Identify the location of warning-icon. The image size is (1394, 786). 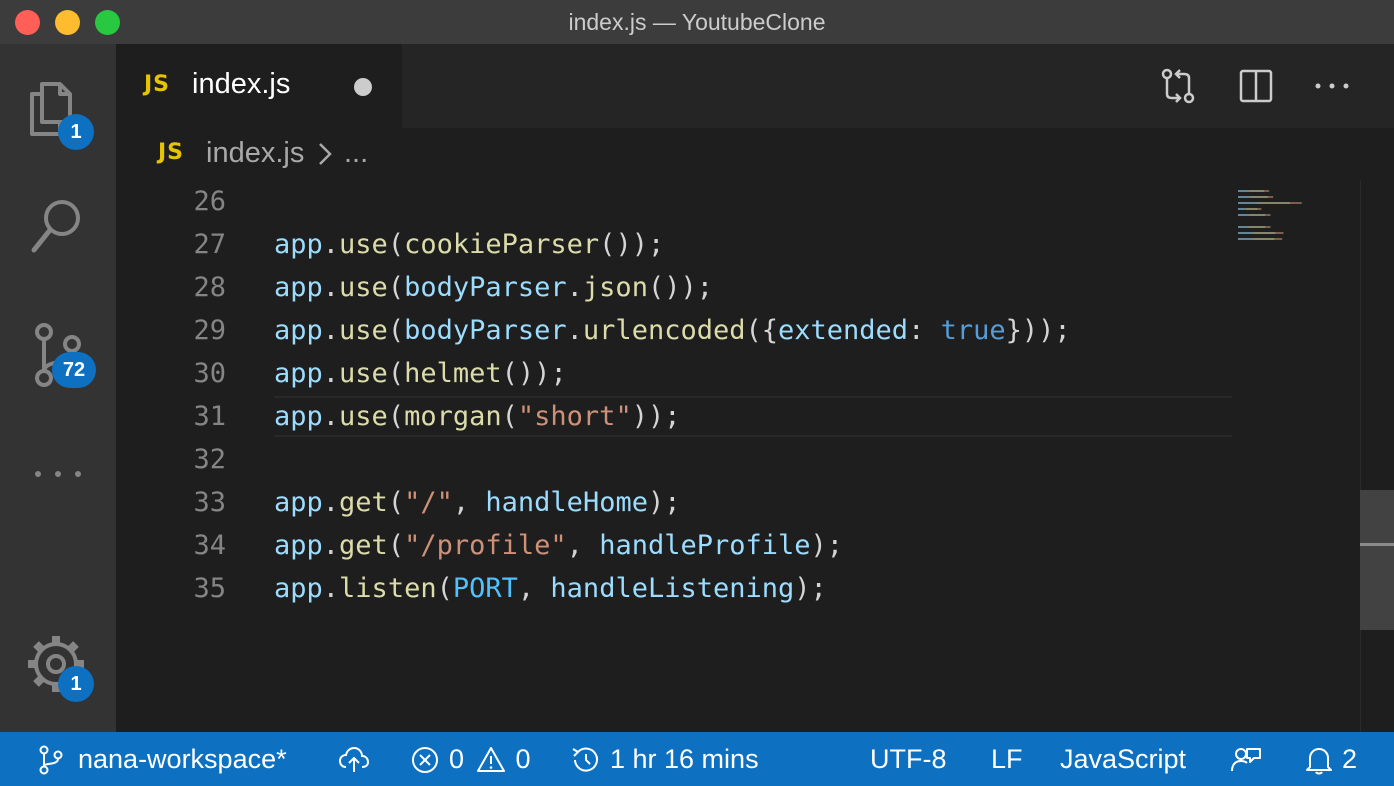
(491, 759).